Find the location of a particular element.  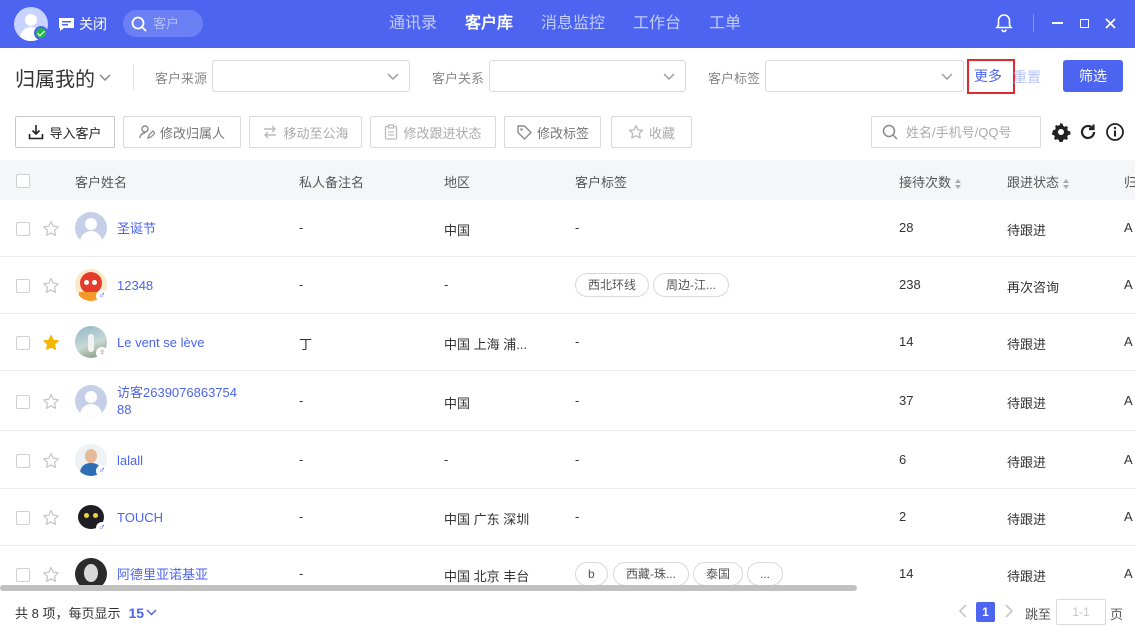

search-icon is located at coordinates (890, 132).